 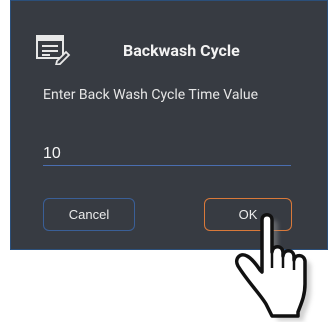 I want to click on cancel-button: Cancel, so click(x=89, y=214).